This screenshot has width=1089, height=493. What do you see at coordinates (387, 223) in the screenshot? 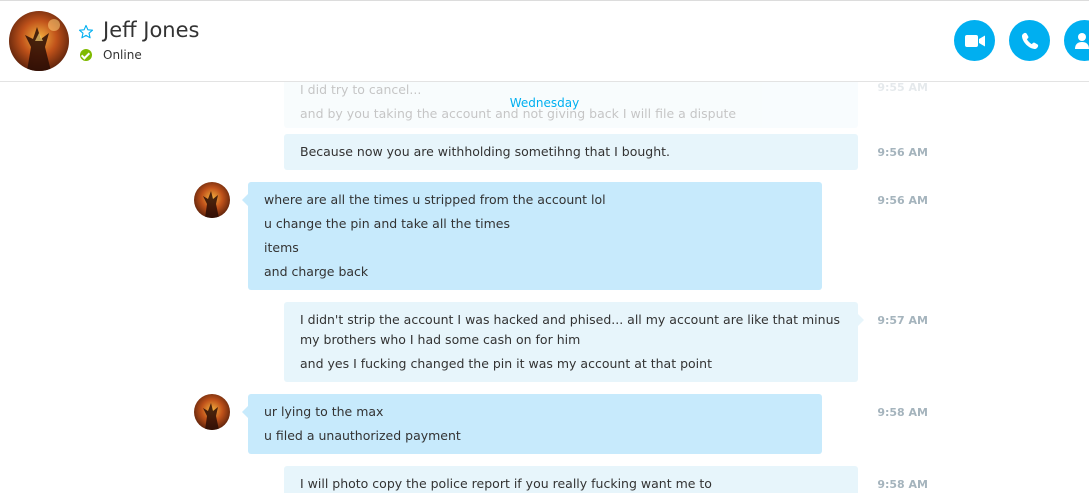
I see `message-text: u change the pin and take all the times` at bounding box center [387, 223].